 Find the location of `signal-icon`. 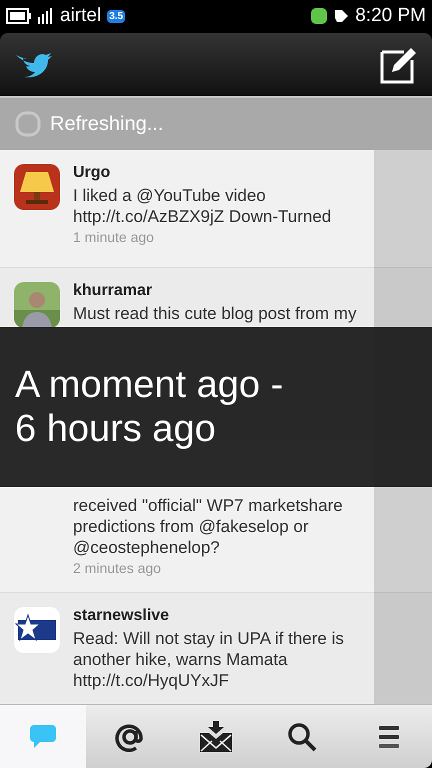

signal-icon is located at coordinates (46, 16).